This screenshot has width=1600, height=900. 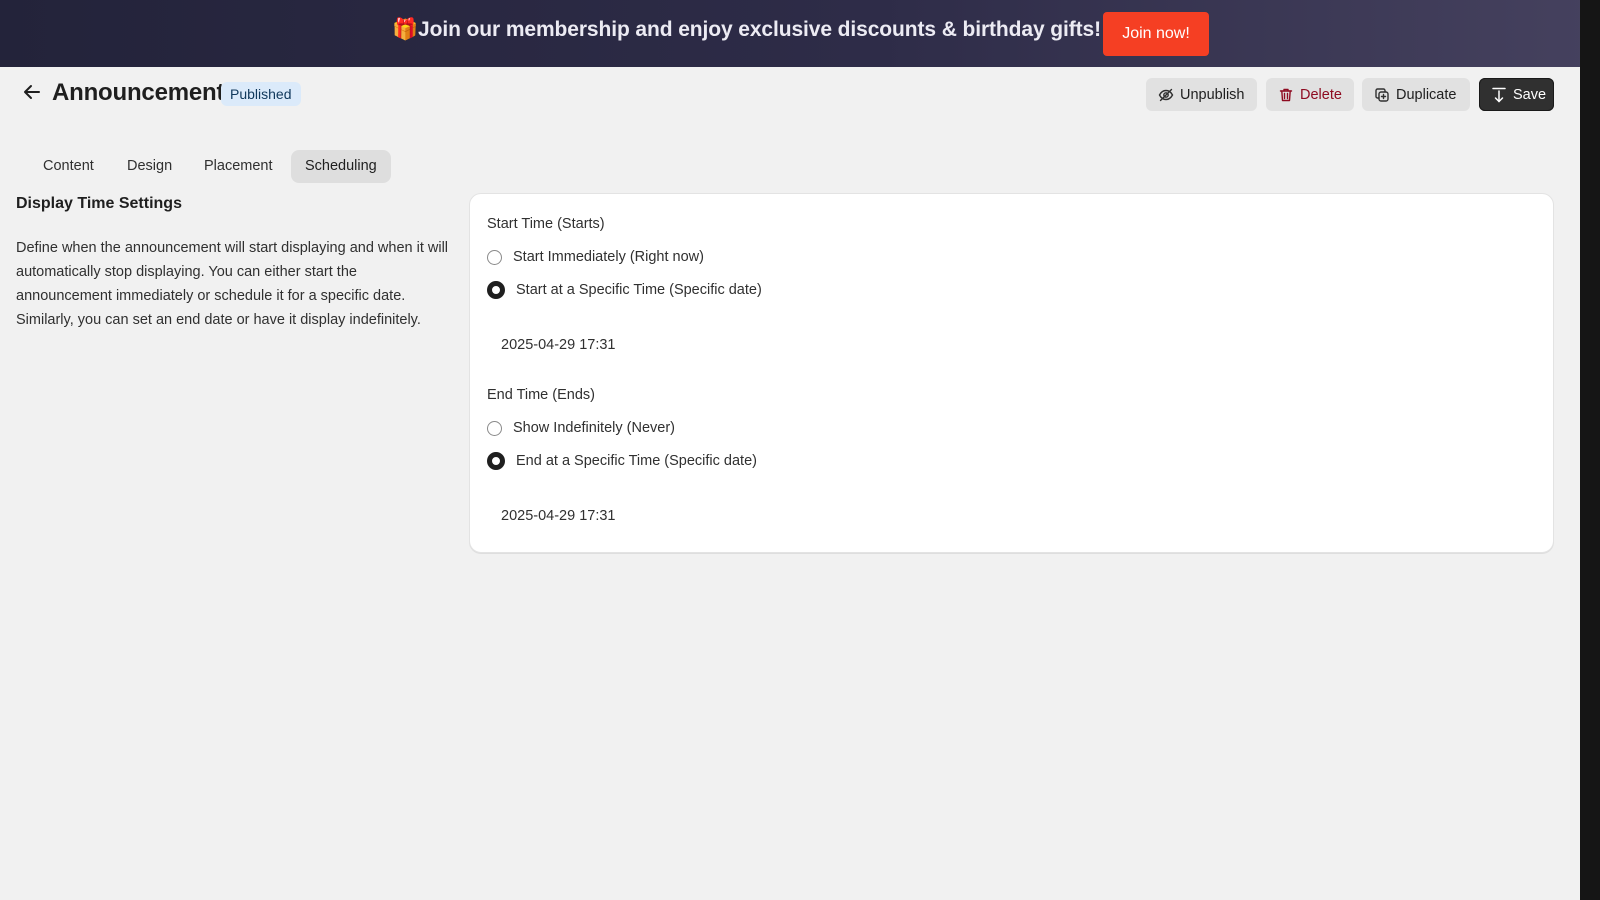 I want to click on delete-label: Delete, so click(x=1321, y=94).